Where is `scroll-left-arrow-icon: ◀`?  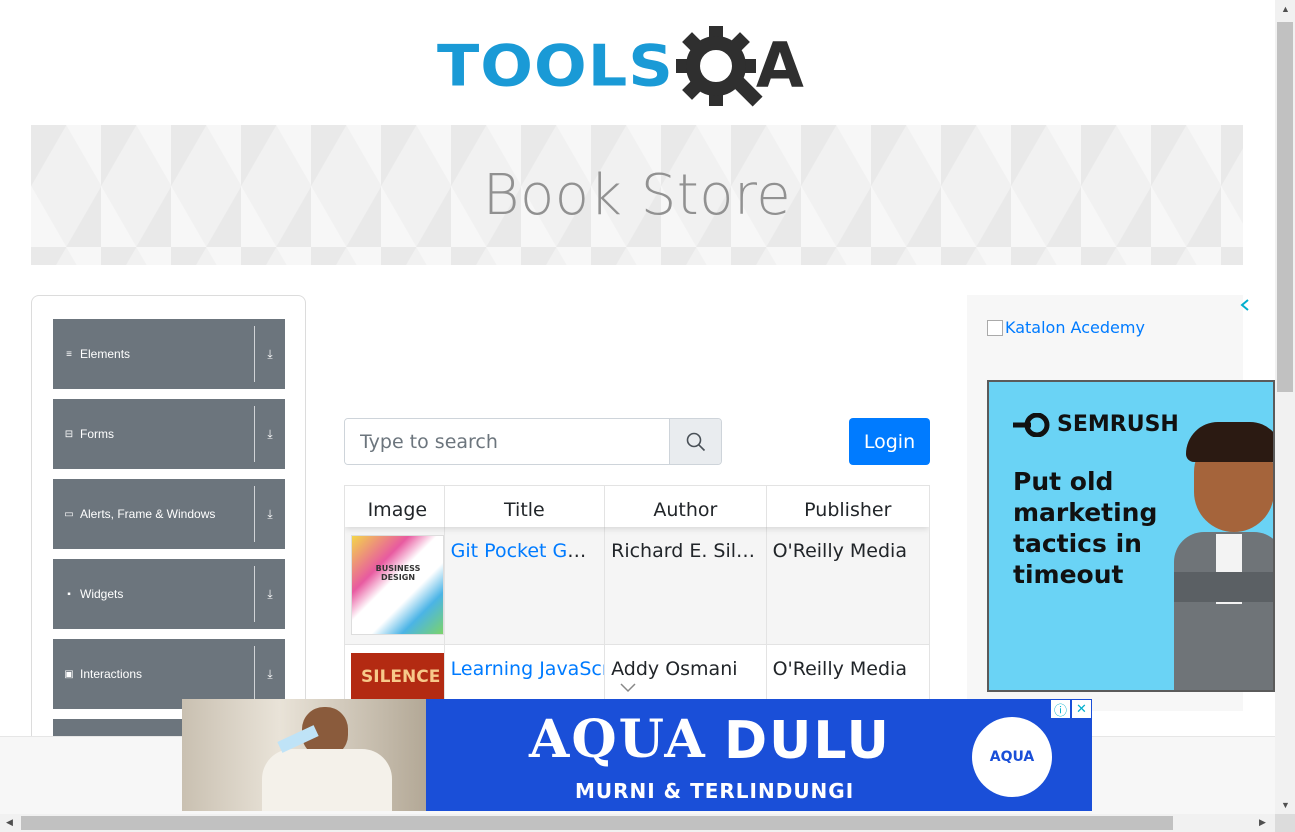
scroll-left-arrow-icon: ◀ is located at coordinates (9, 822).